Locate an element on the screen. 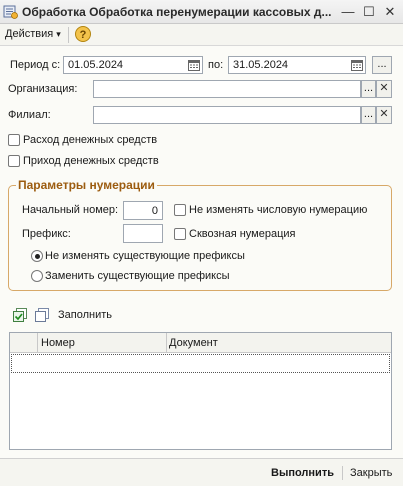  uncheck-all-icon is located at coordinates (42, 315).